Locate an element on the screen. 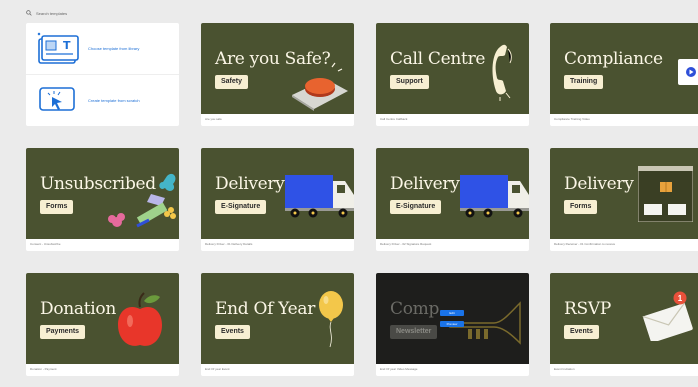 The height and width of the screenshot is (387, 698). template-card: Donation Payments Donation - Payment is located at coordinates (102, 324).